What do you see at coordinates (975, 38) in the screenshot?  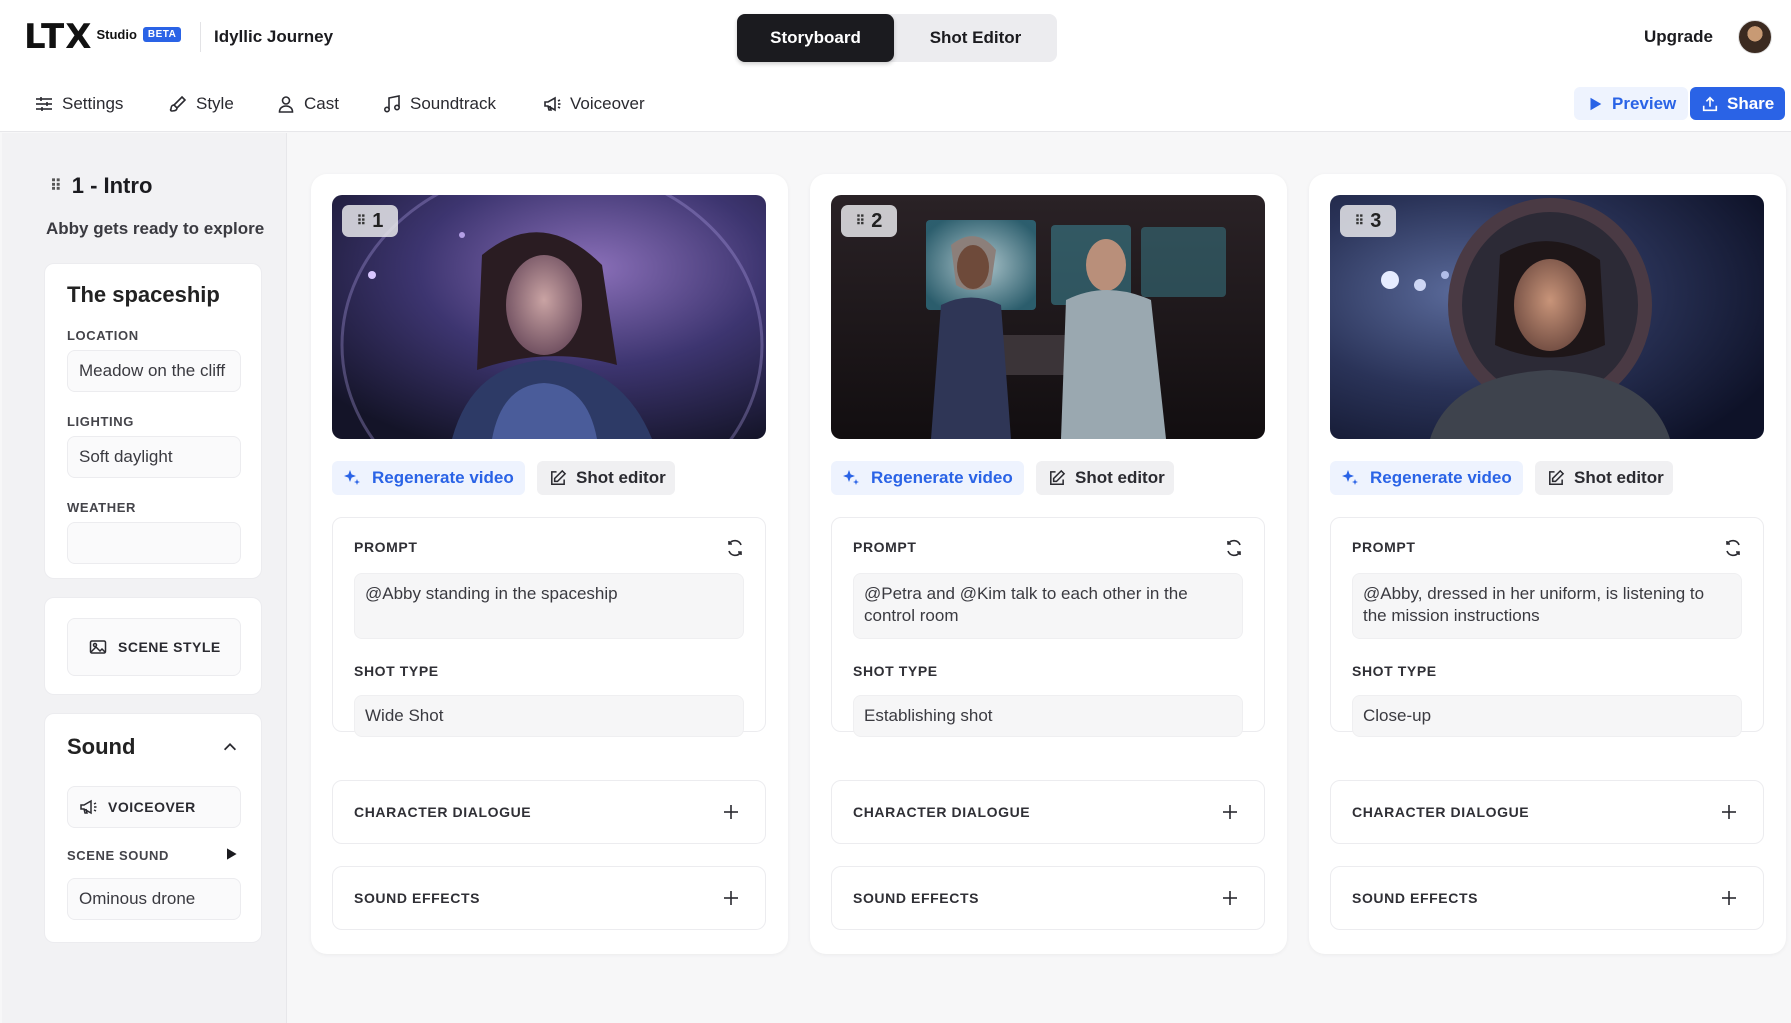 I see `tab-shot-editor: Shot Editor` at bounding box center [975, 38].